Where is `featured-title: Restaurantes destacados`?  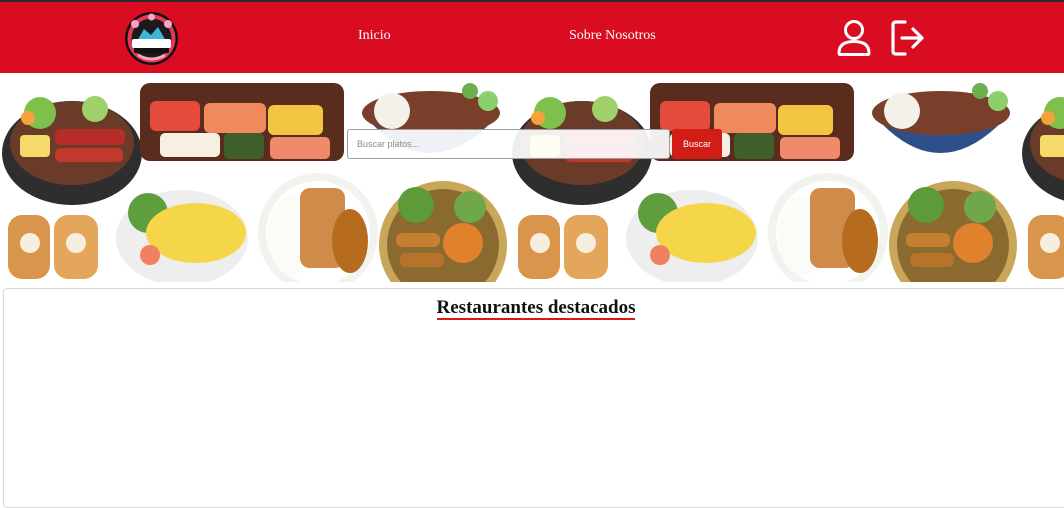
featured-title: Restaurantes destacados is located at coordinates (534, 308).